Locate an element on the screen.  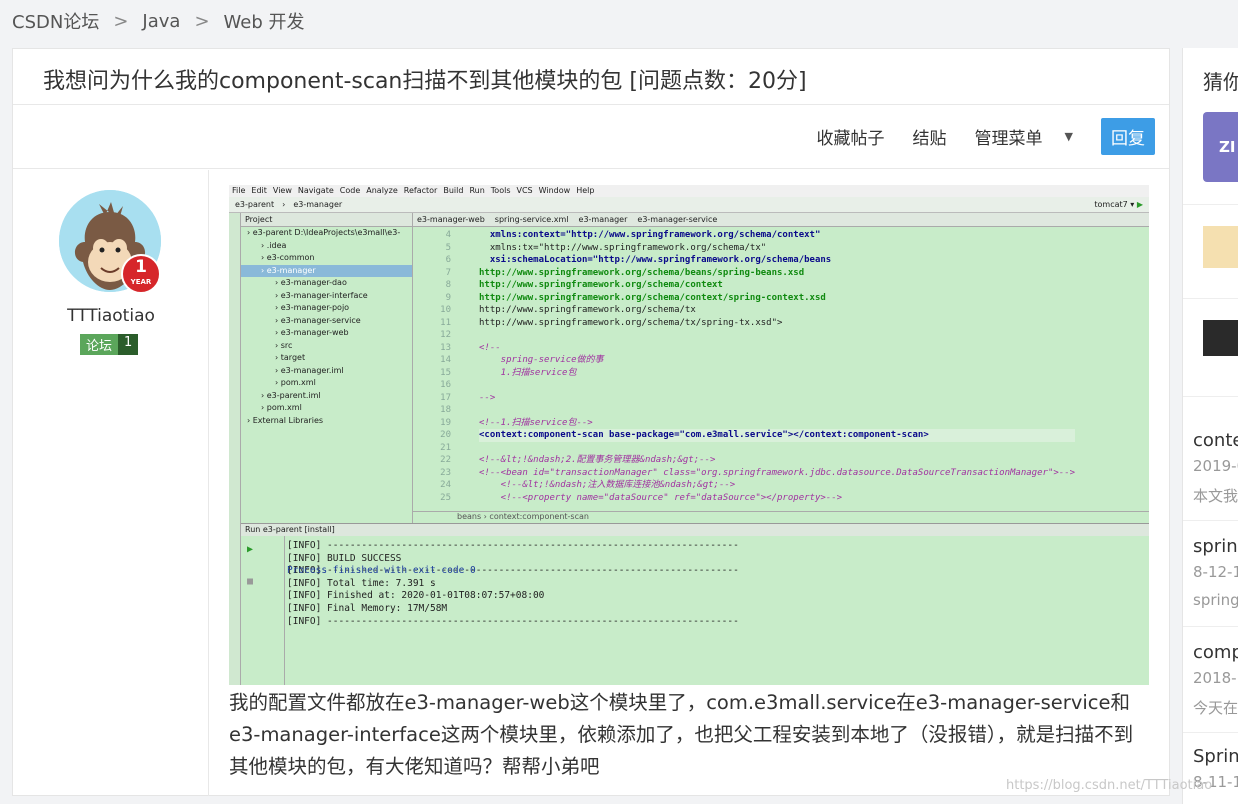
line-number: 12 is located at coordinates (445, 335).